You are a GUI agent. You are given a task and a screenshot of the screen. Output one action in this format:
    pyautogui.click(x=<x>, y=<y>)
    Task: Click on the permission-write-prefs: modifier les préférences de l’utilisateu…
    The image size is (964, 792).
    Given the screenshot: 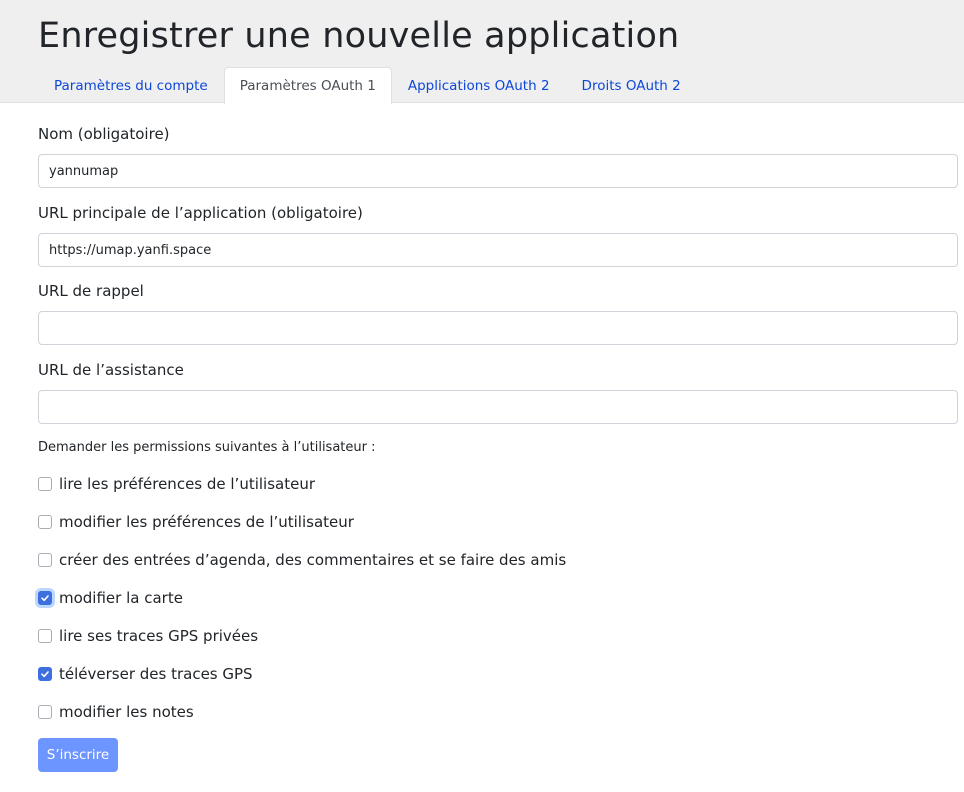 What is the action you would take?
    pyautogui.click(x=196, y=522)
    